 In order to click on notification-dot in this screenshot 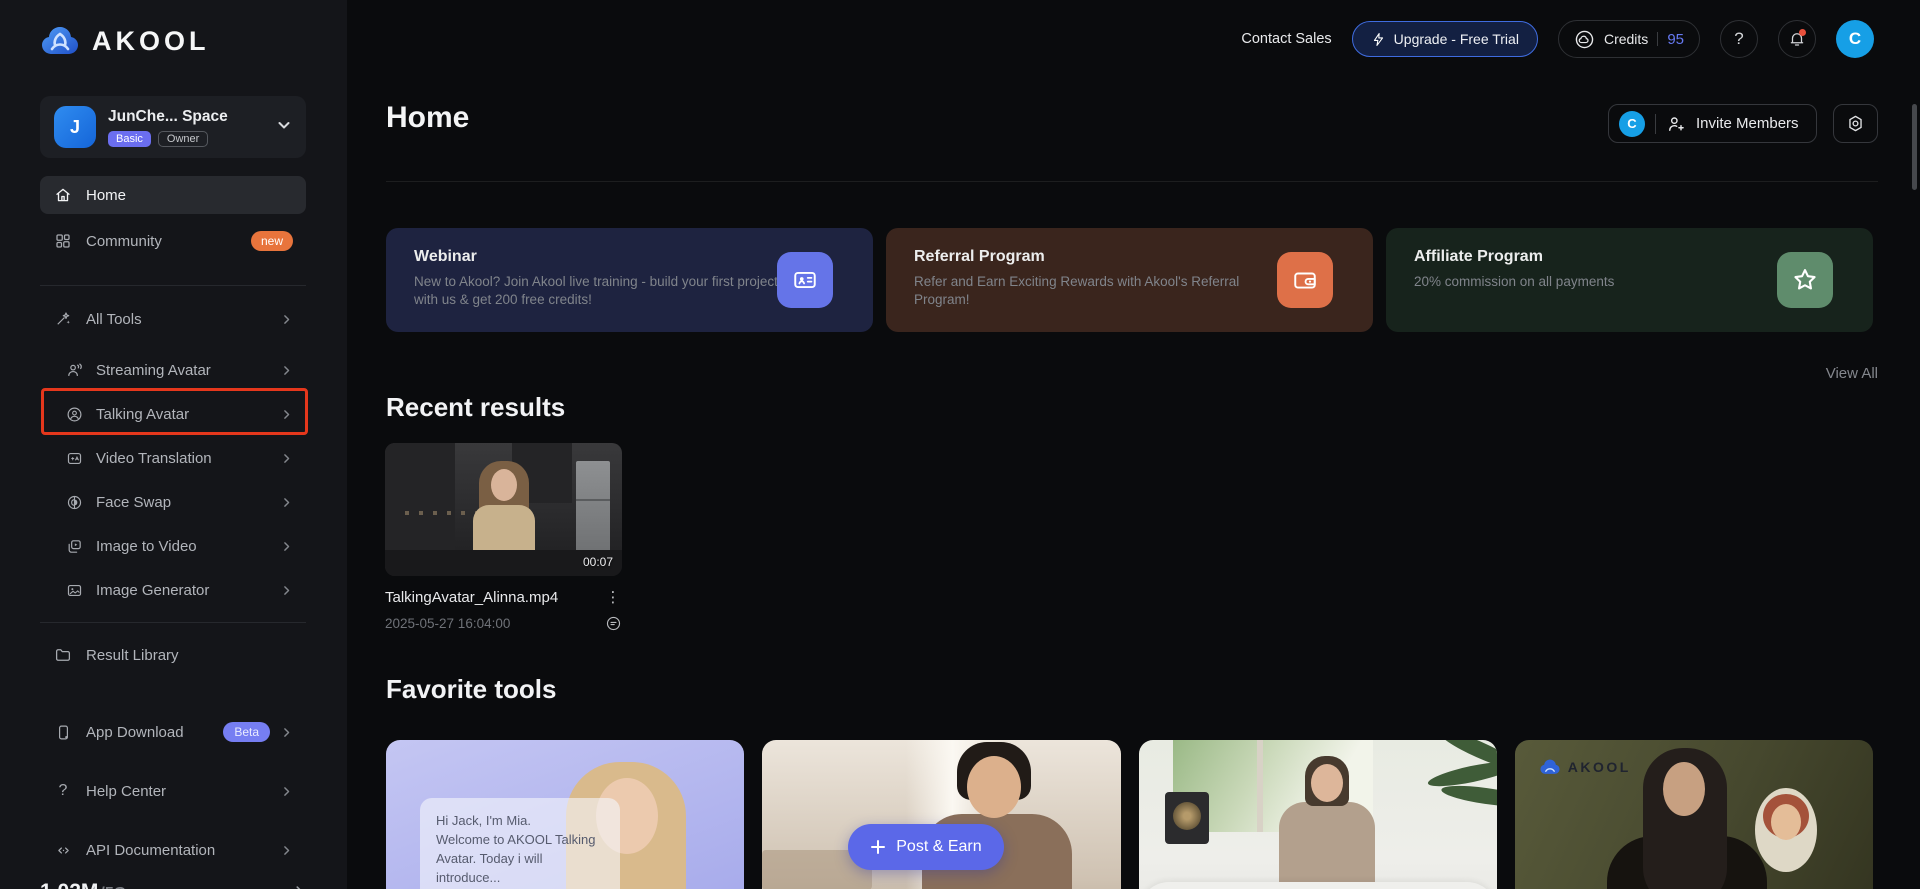, I will do `click(1802, 32)`.